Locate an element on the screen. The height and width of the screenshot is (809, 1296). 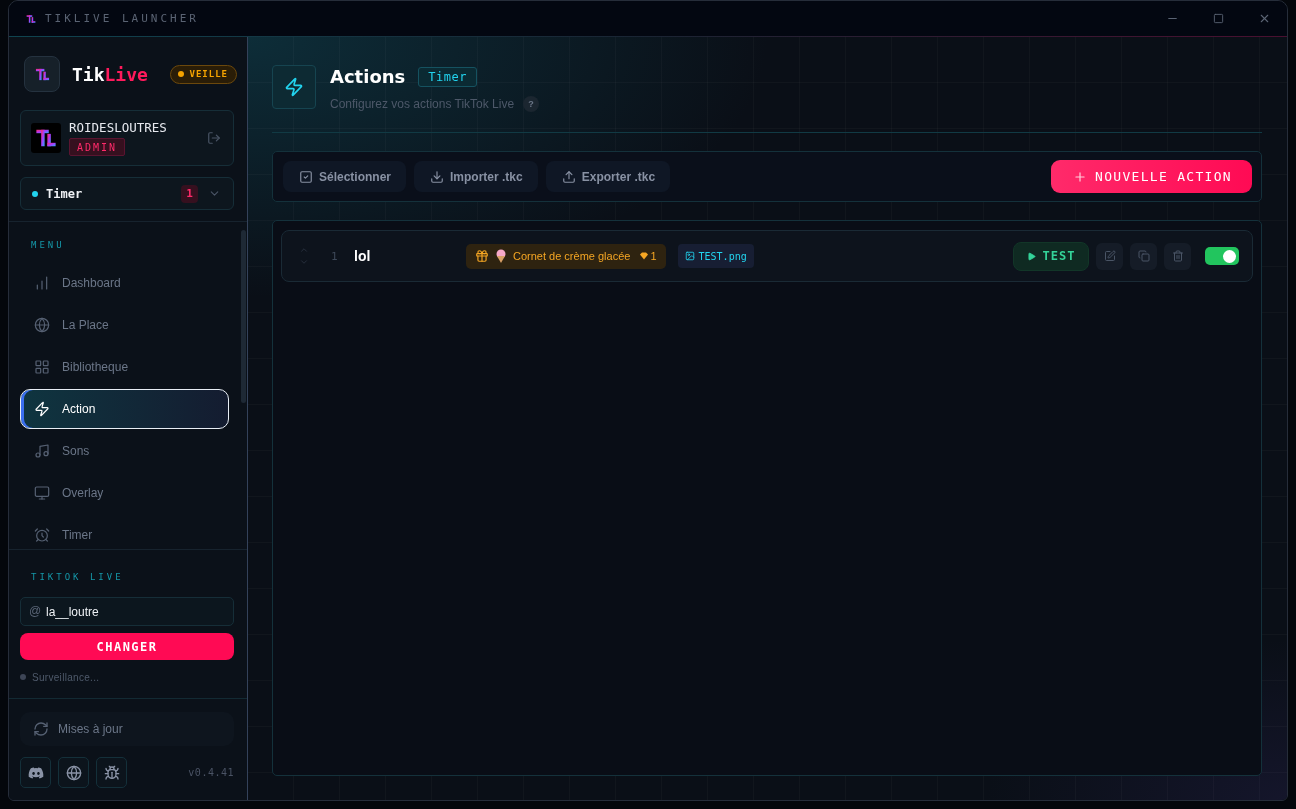
discord-icon is located at coordinates (35, 772).